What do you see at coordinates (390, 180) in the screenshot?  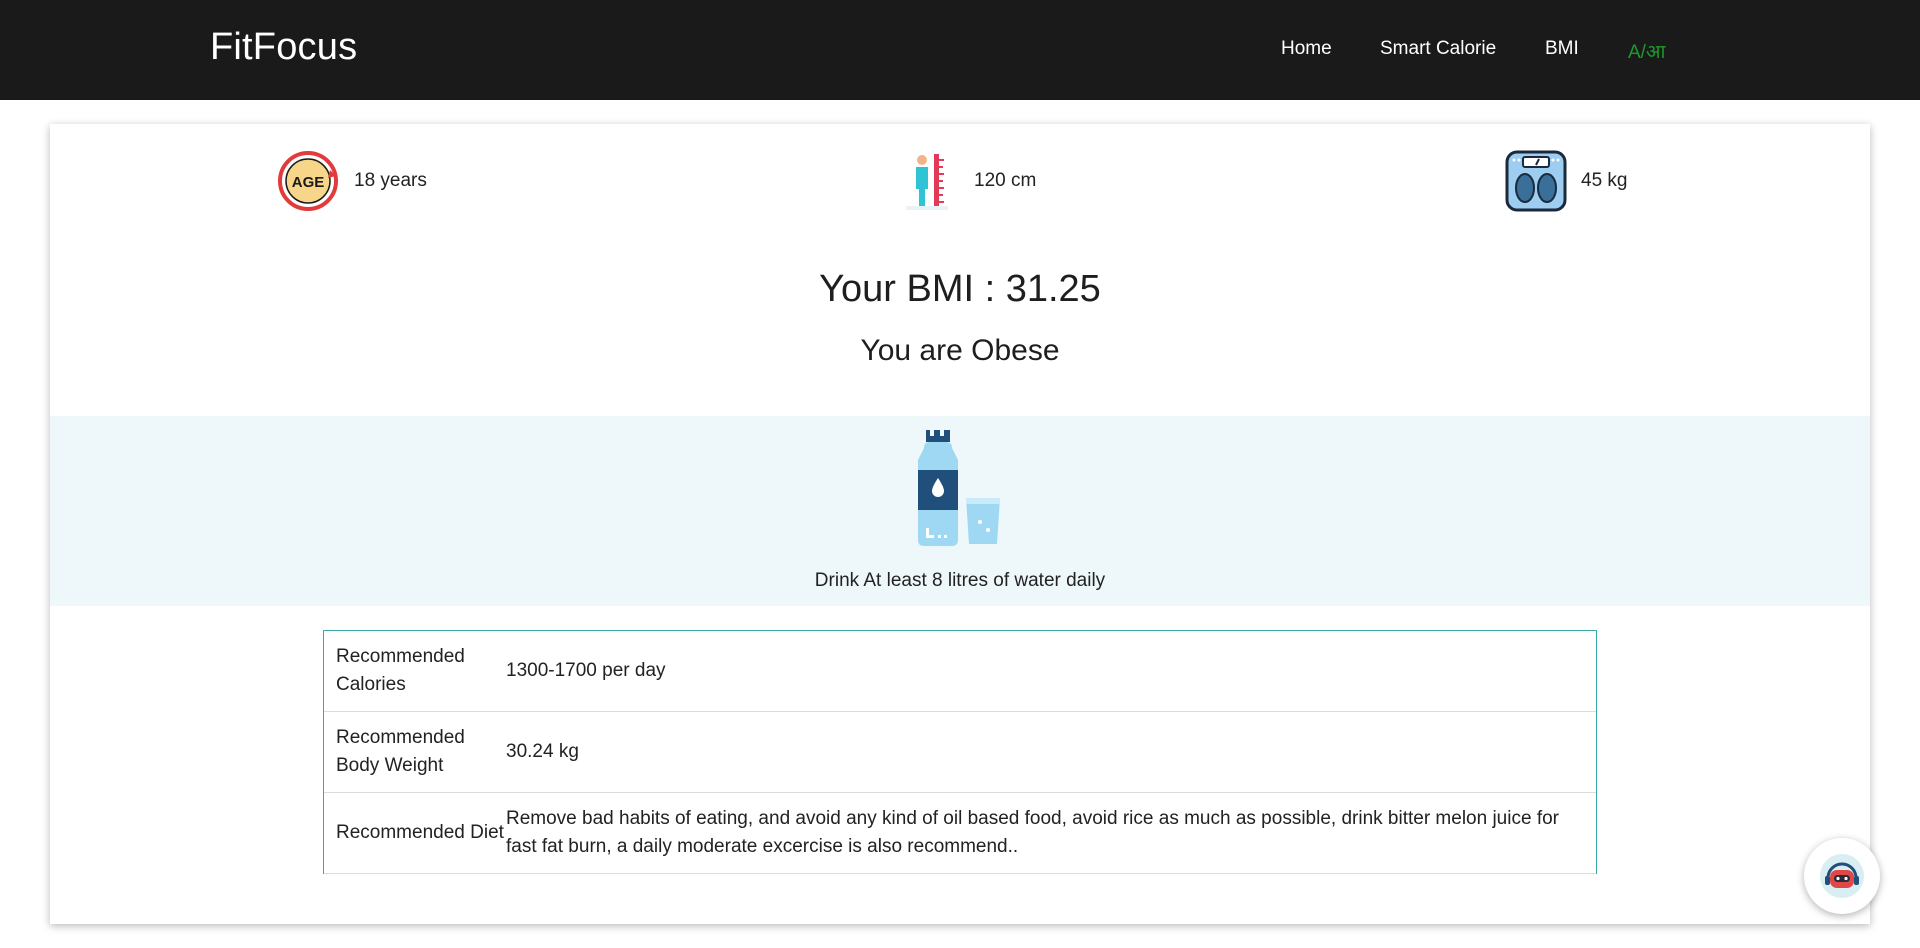 I see `age-value: 18 years` at bounding box center [390, 180].